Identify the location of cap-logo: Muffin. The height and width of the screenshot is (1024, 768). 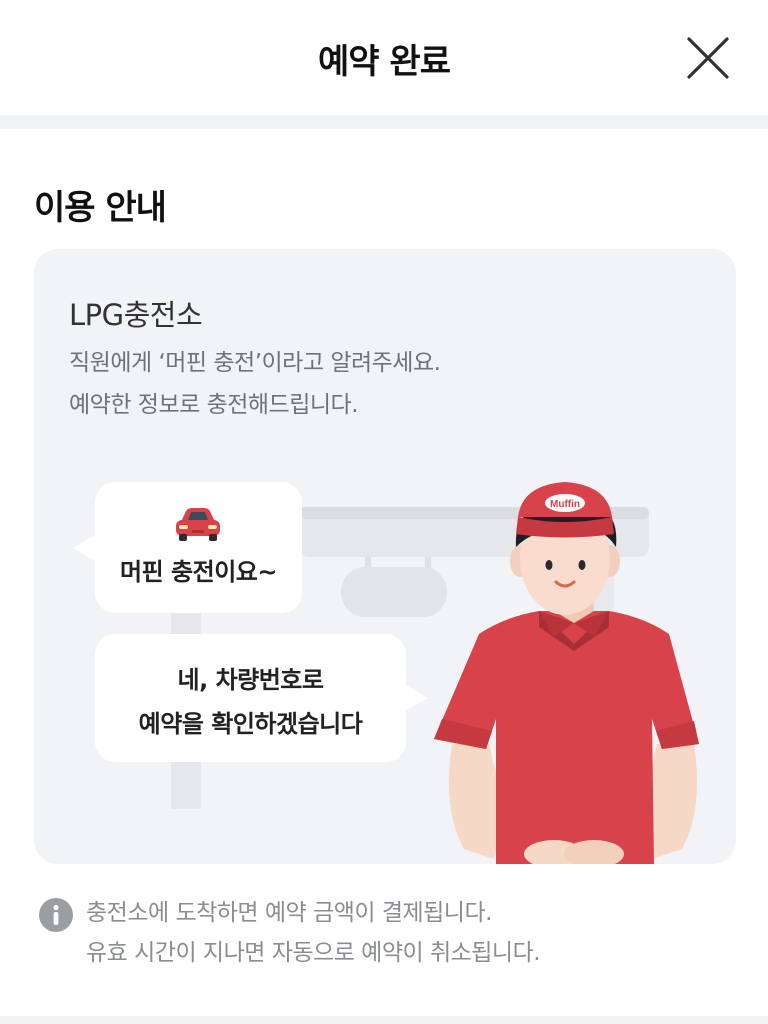
(565, 504).